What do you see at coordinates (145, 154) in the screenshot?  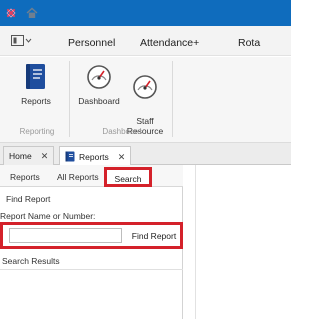 I see `document-tab-bar: Home ✕ Reports ✕` at bounding box center [145, 154].